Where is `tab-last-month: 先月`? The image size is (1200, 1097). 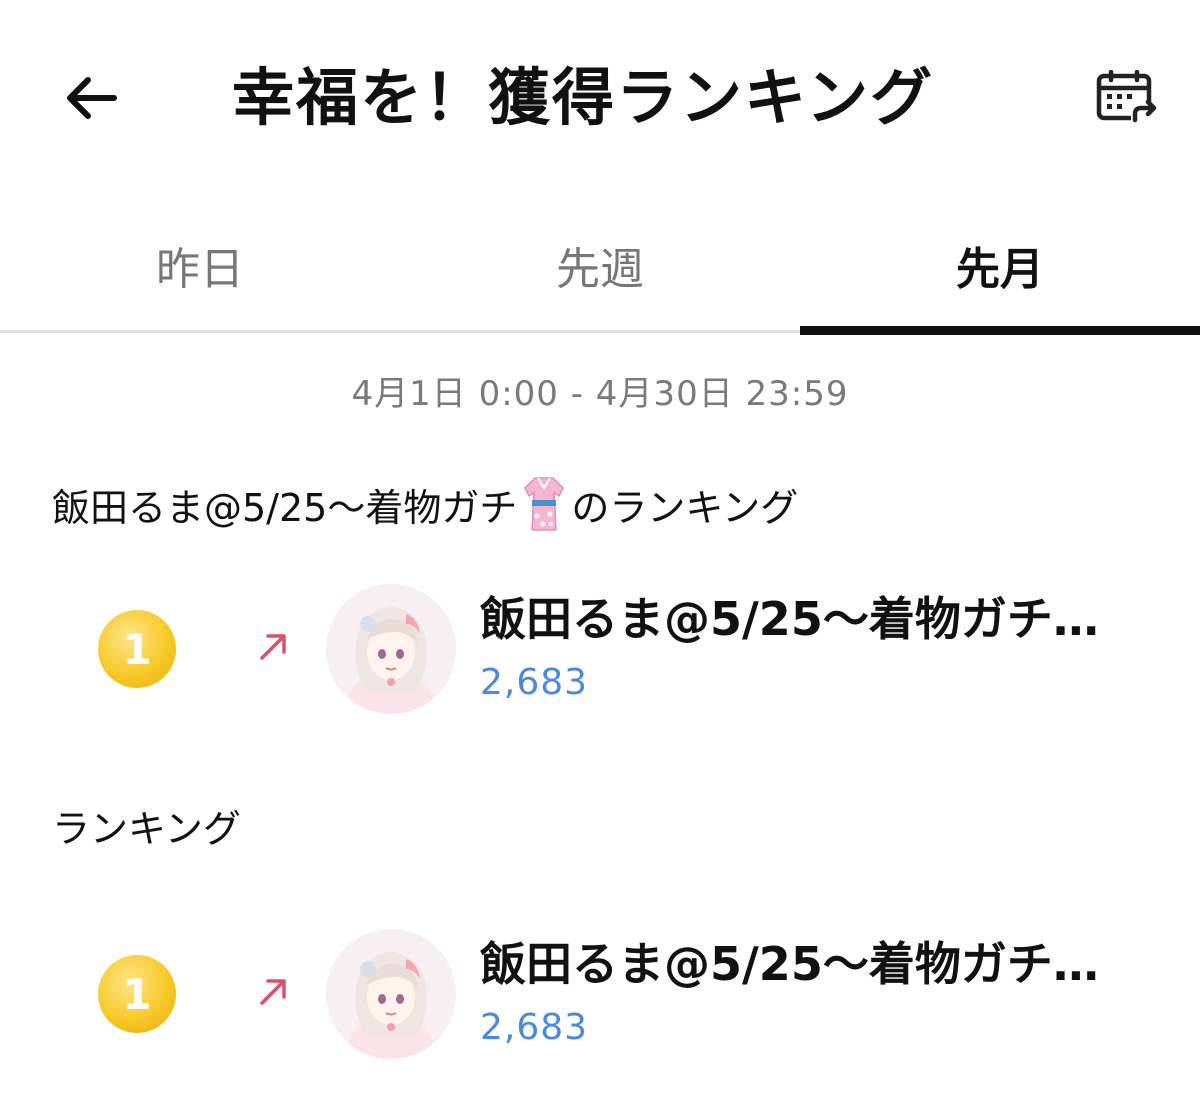 tab-last-month: 先月 is located at coordinates (1000, 265).